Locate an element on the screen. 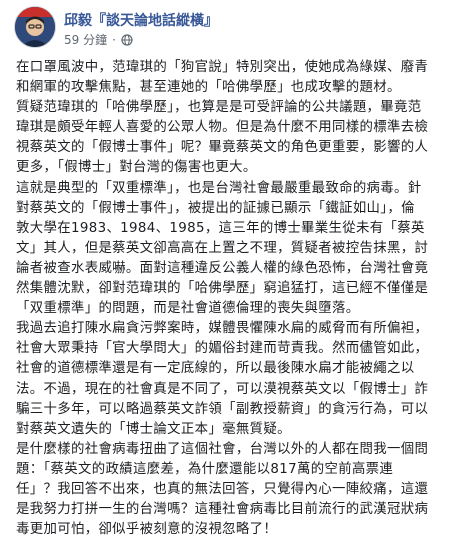 The height and width of the screenshot is (543, 475). post-line: 是我努力打拼一生的台灣嗎？這種社會病毒比目前流行的武漢冠狀病 is located at coordinates (222, 510).